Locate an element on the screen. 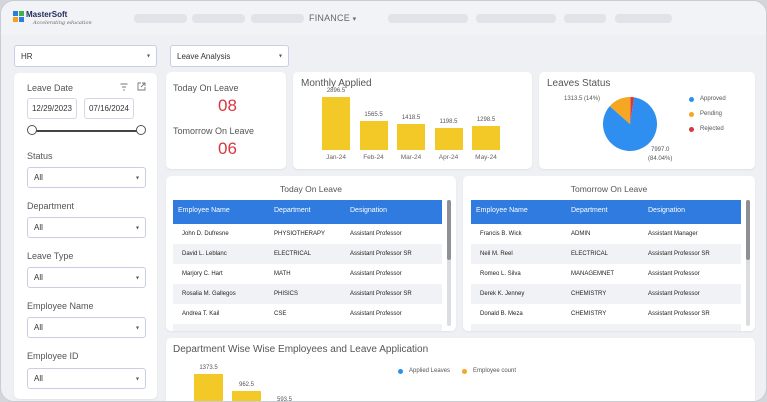  legend-employee-count: Employee count is located at coordinates (494, 371).